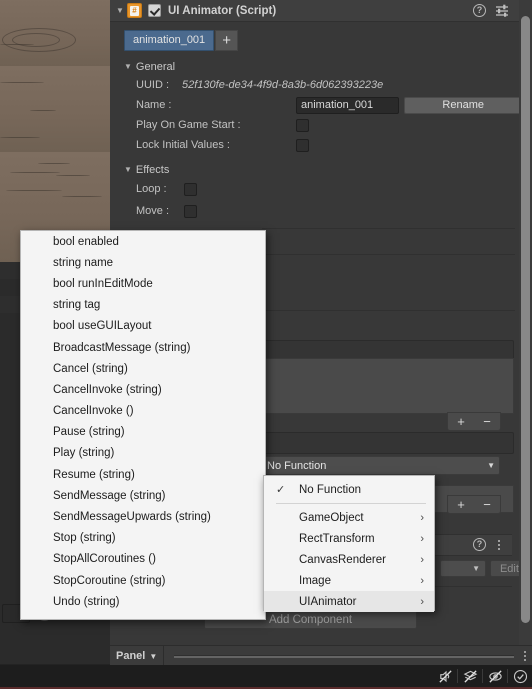 This screenshot has height=689, width=532. Describe the element at coordinates (315, 580) in the screenshot. I see `menu-item-label: Image` at that location.